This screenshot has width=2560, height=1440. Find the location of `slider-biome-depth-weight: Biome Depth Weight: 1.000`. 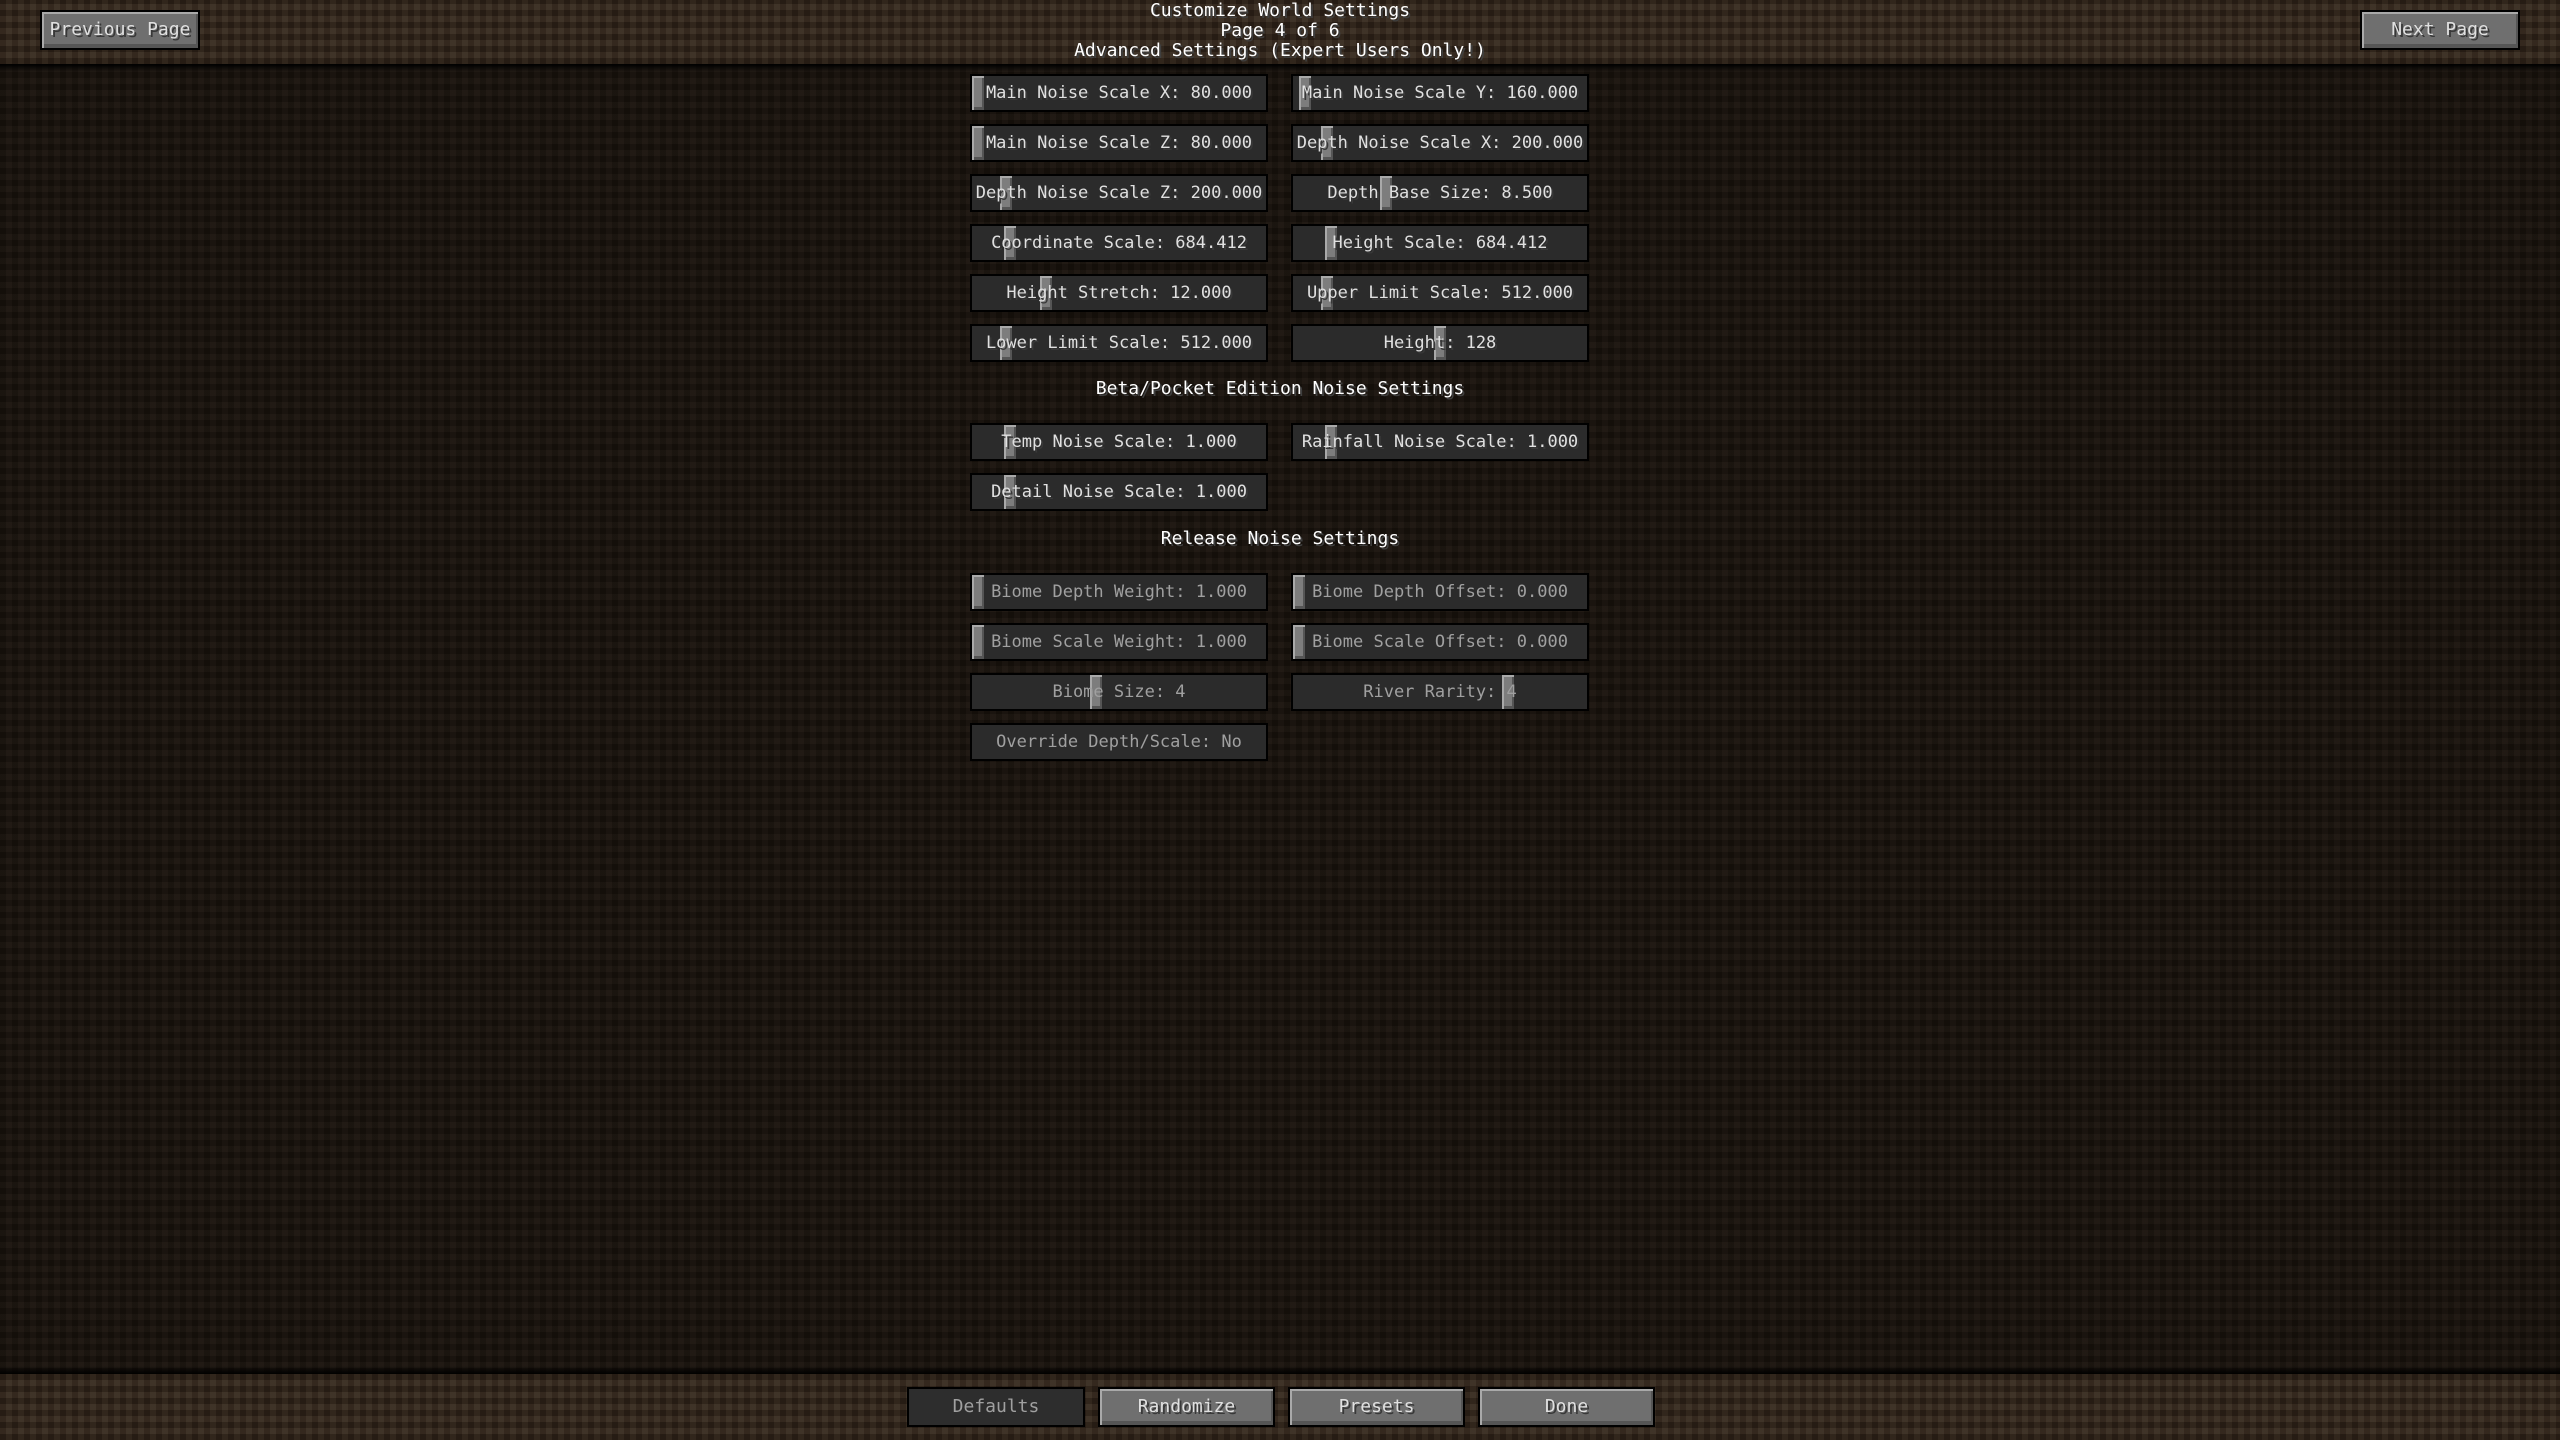

slider-biome-depth-weight: Biome Depth Weight: 1.000 is located at coordinates (1119, 592).